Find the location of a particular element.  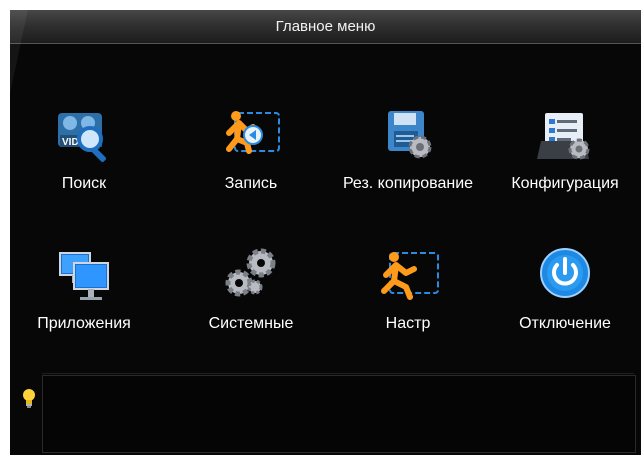

menu-item-record: Запись is located at coordinates (251, 160).